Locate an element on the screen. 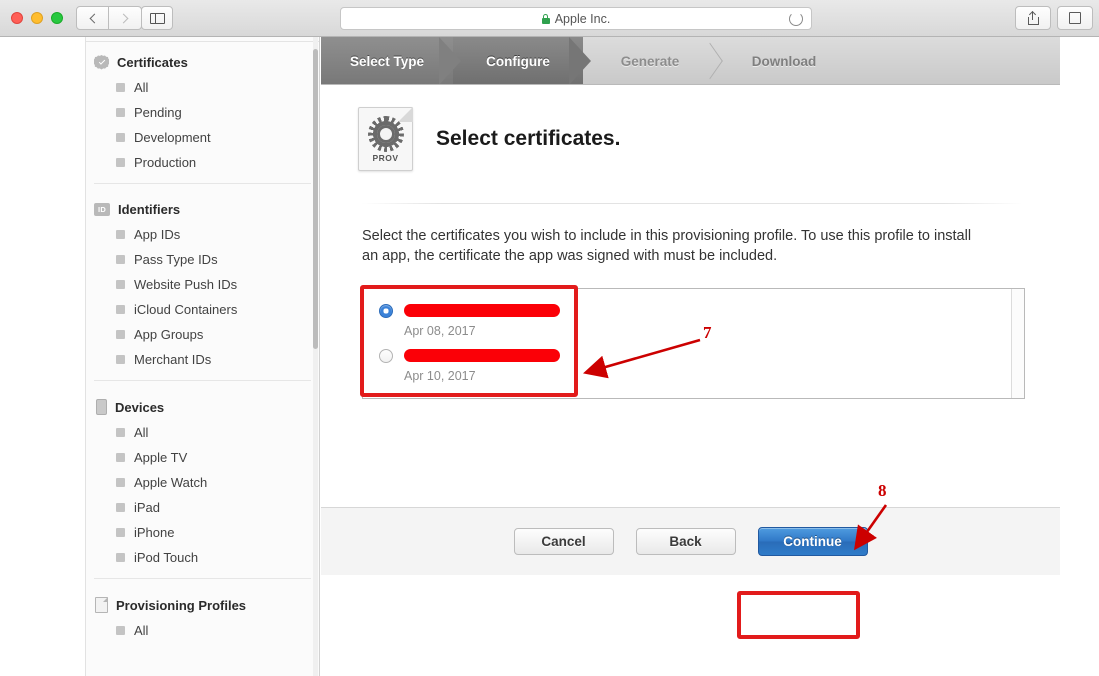  step-configure: Configure is located at coordinates (518, 60).